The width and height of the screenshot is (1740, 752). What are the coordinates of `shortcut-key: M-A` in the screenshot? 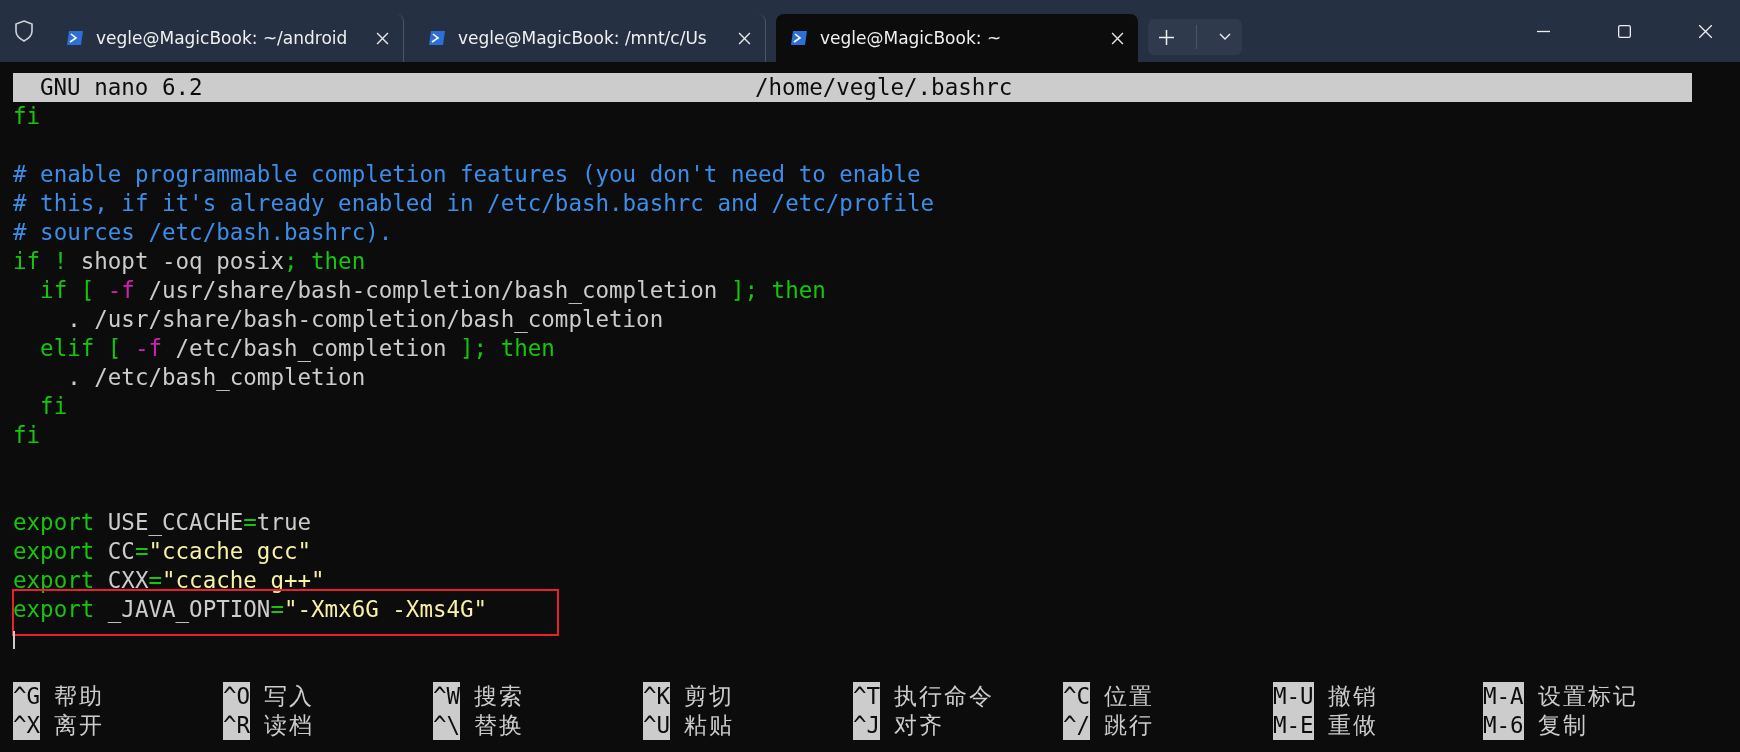 It's located at (1503, 696).